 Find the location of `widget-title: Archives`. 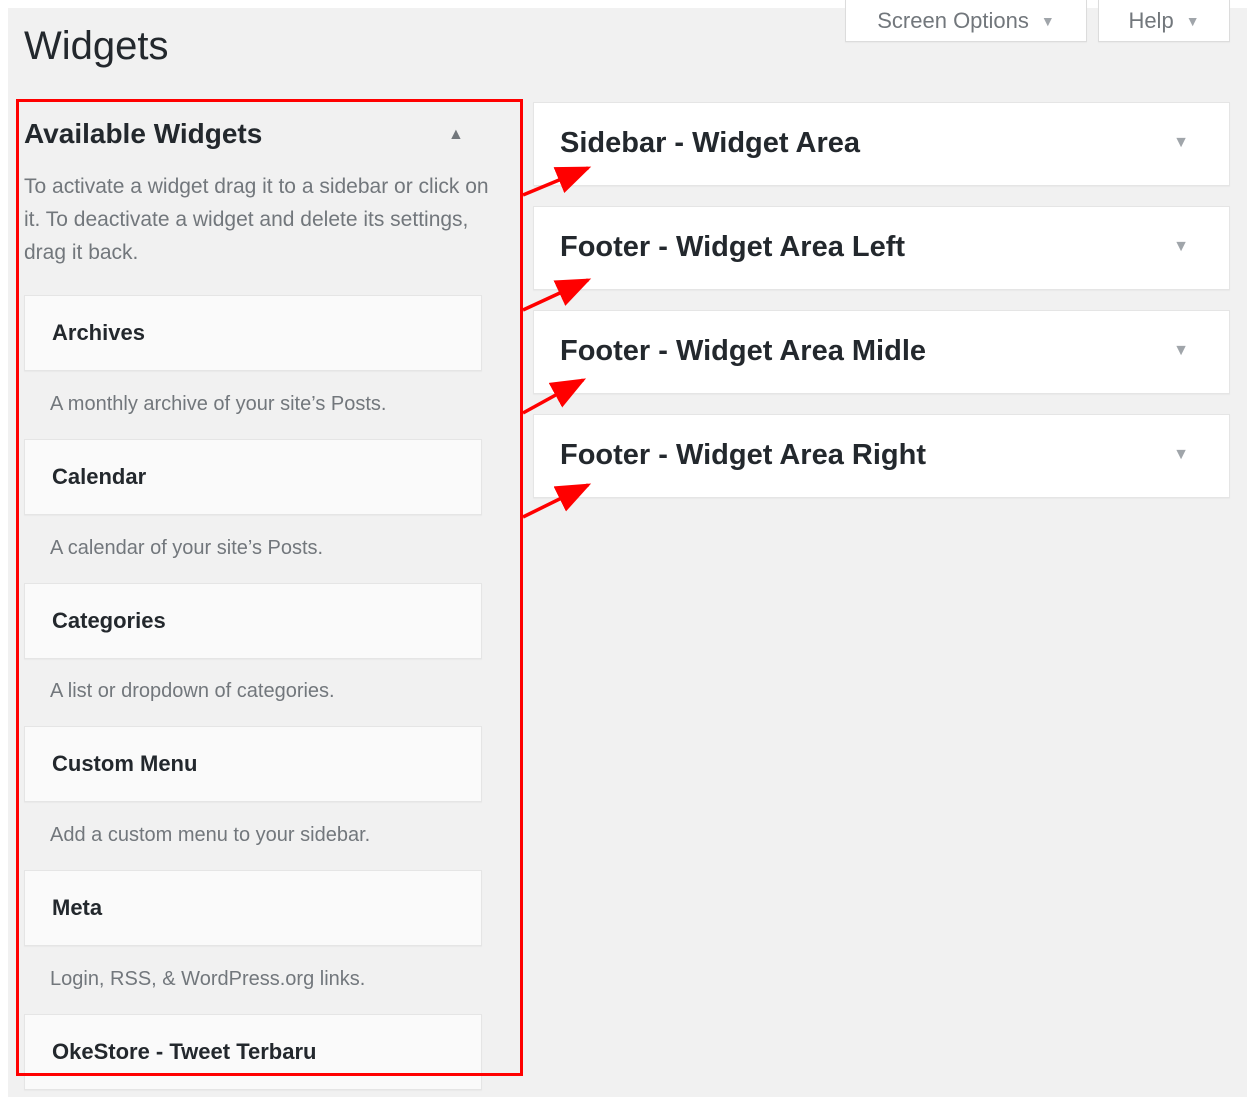

widget-title: Archives is located at coordinates (98, 332).